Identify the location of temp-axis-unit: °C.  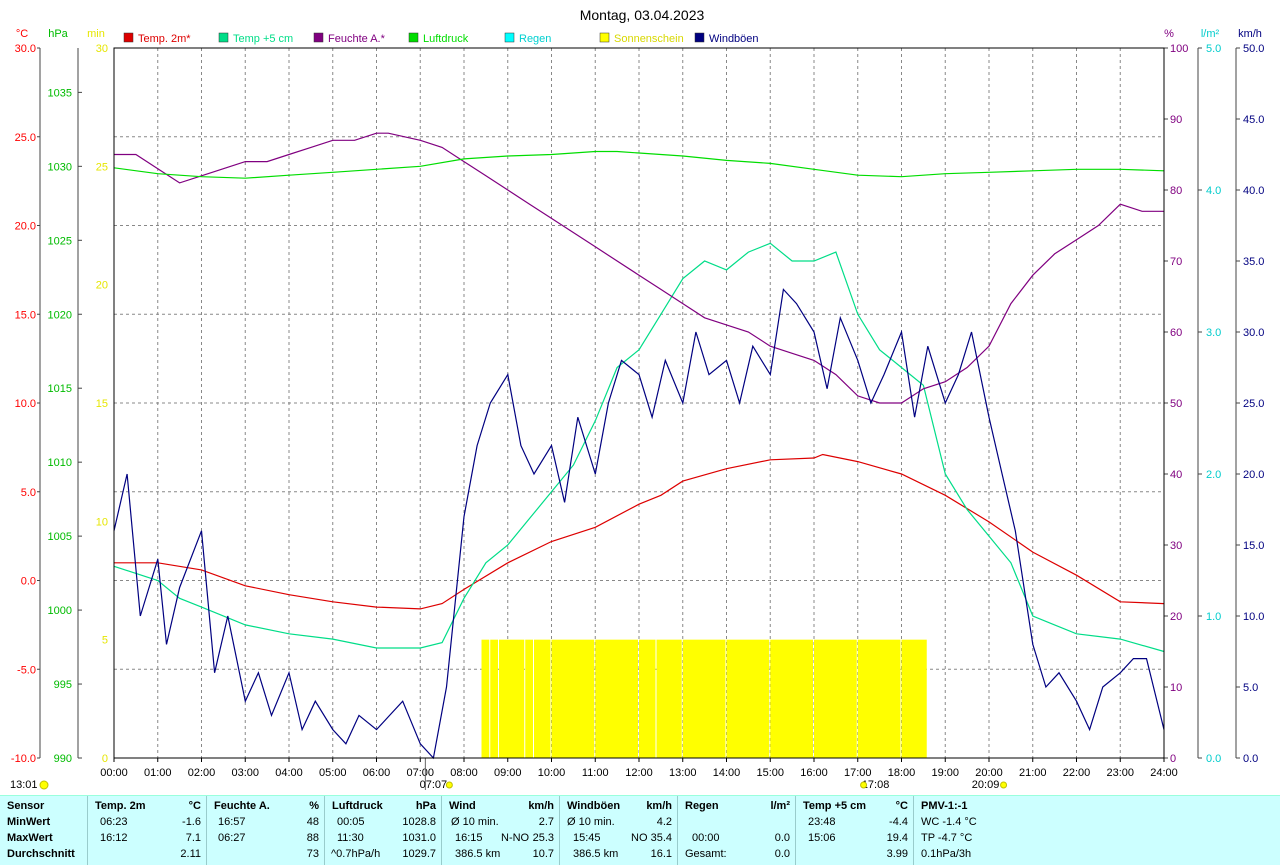
(22, 34).